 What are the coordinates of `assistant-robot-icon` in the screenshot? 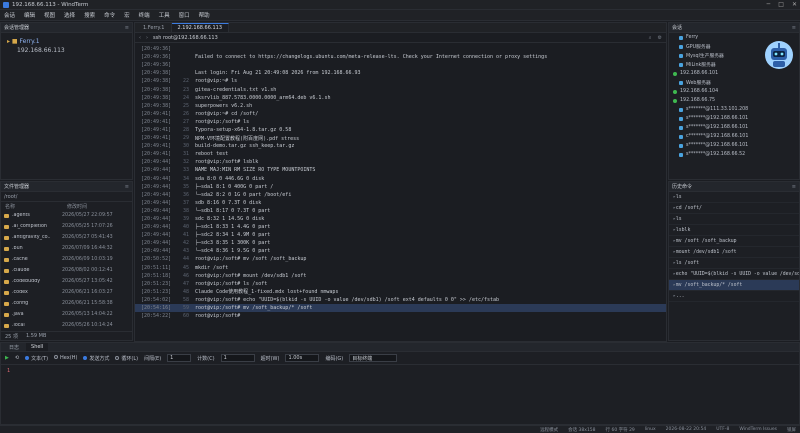 It's located at (779, 54).